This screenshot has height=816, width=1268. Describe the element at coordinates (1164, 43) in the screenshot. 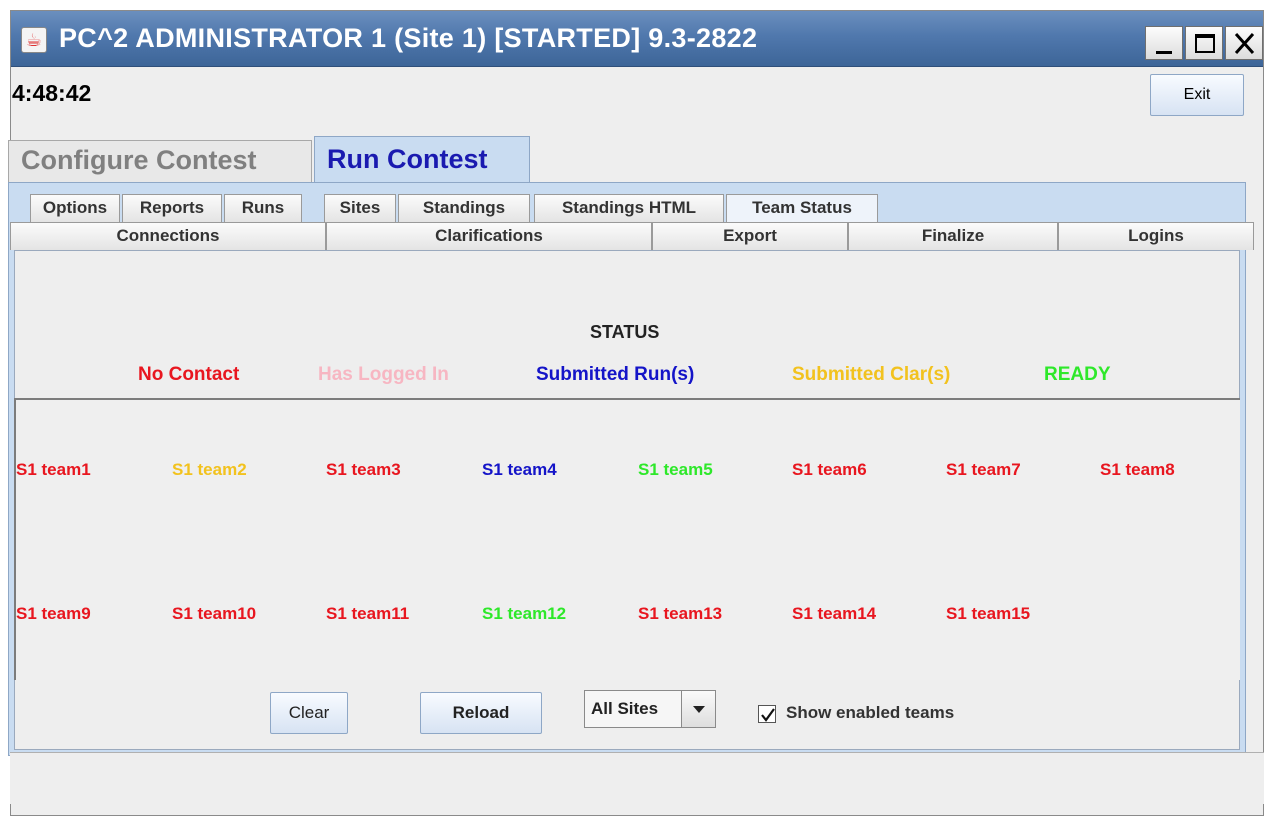

I see `minimize-button` at that location.